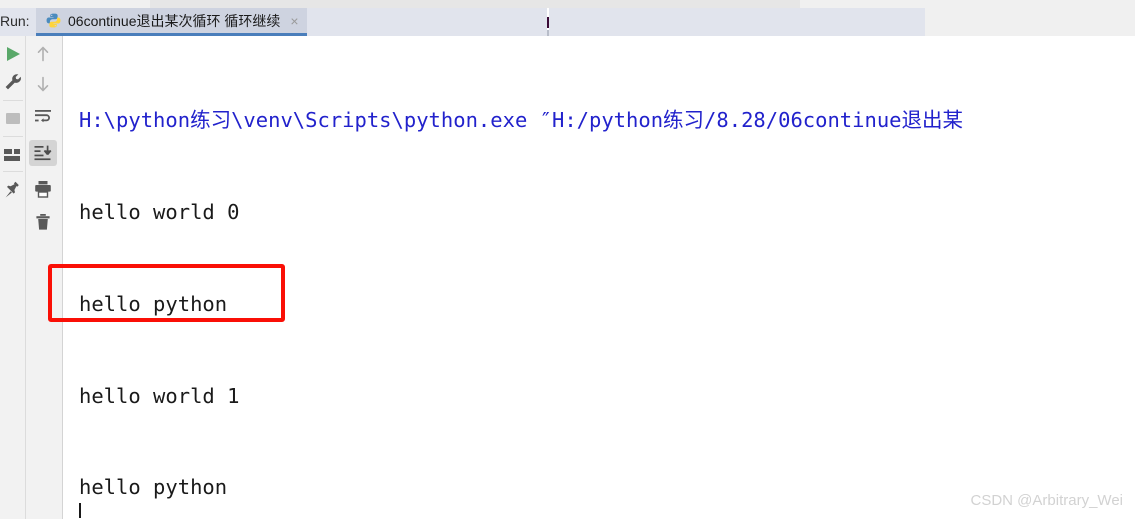 Image resolution: width=1135 pixels, height=519 pixels. I want to click on console-actions-toolbar, so click(44, 277).